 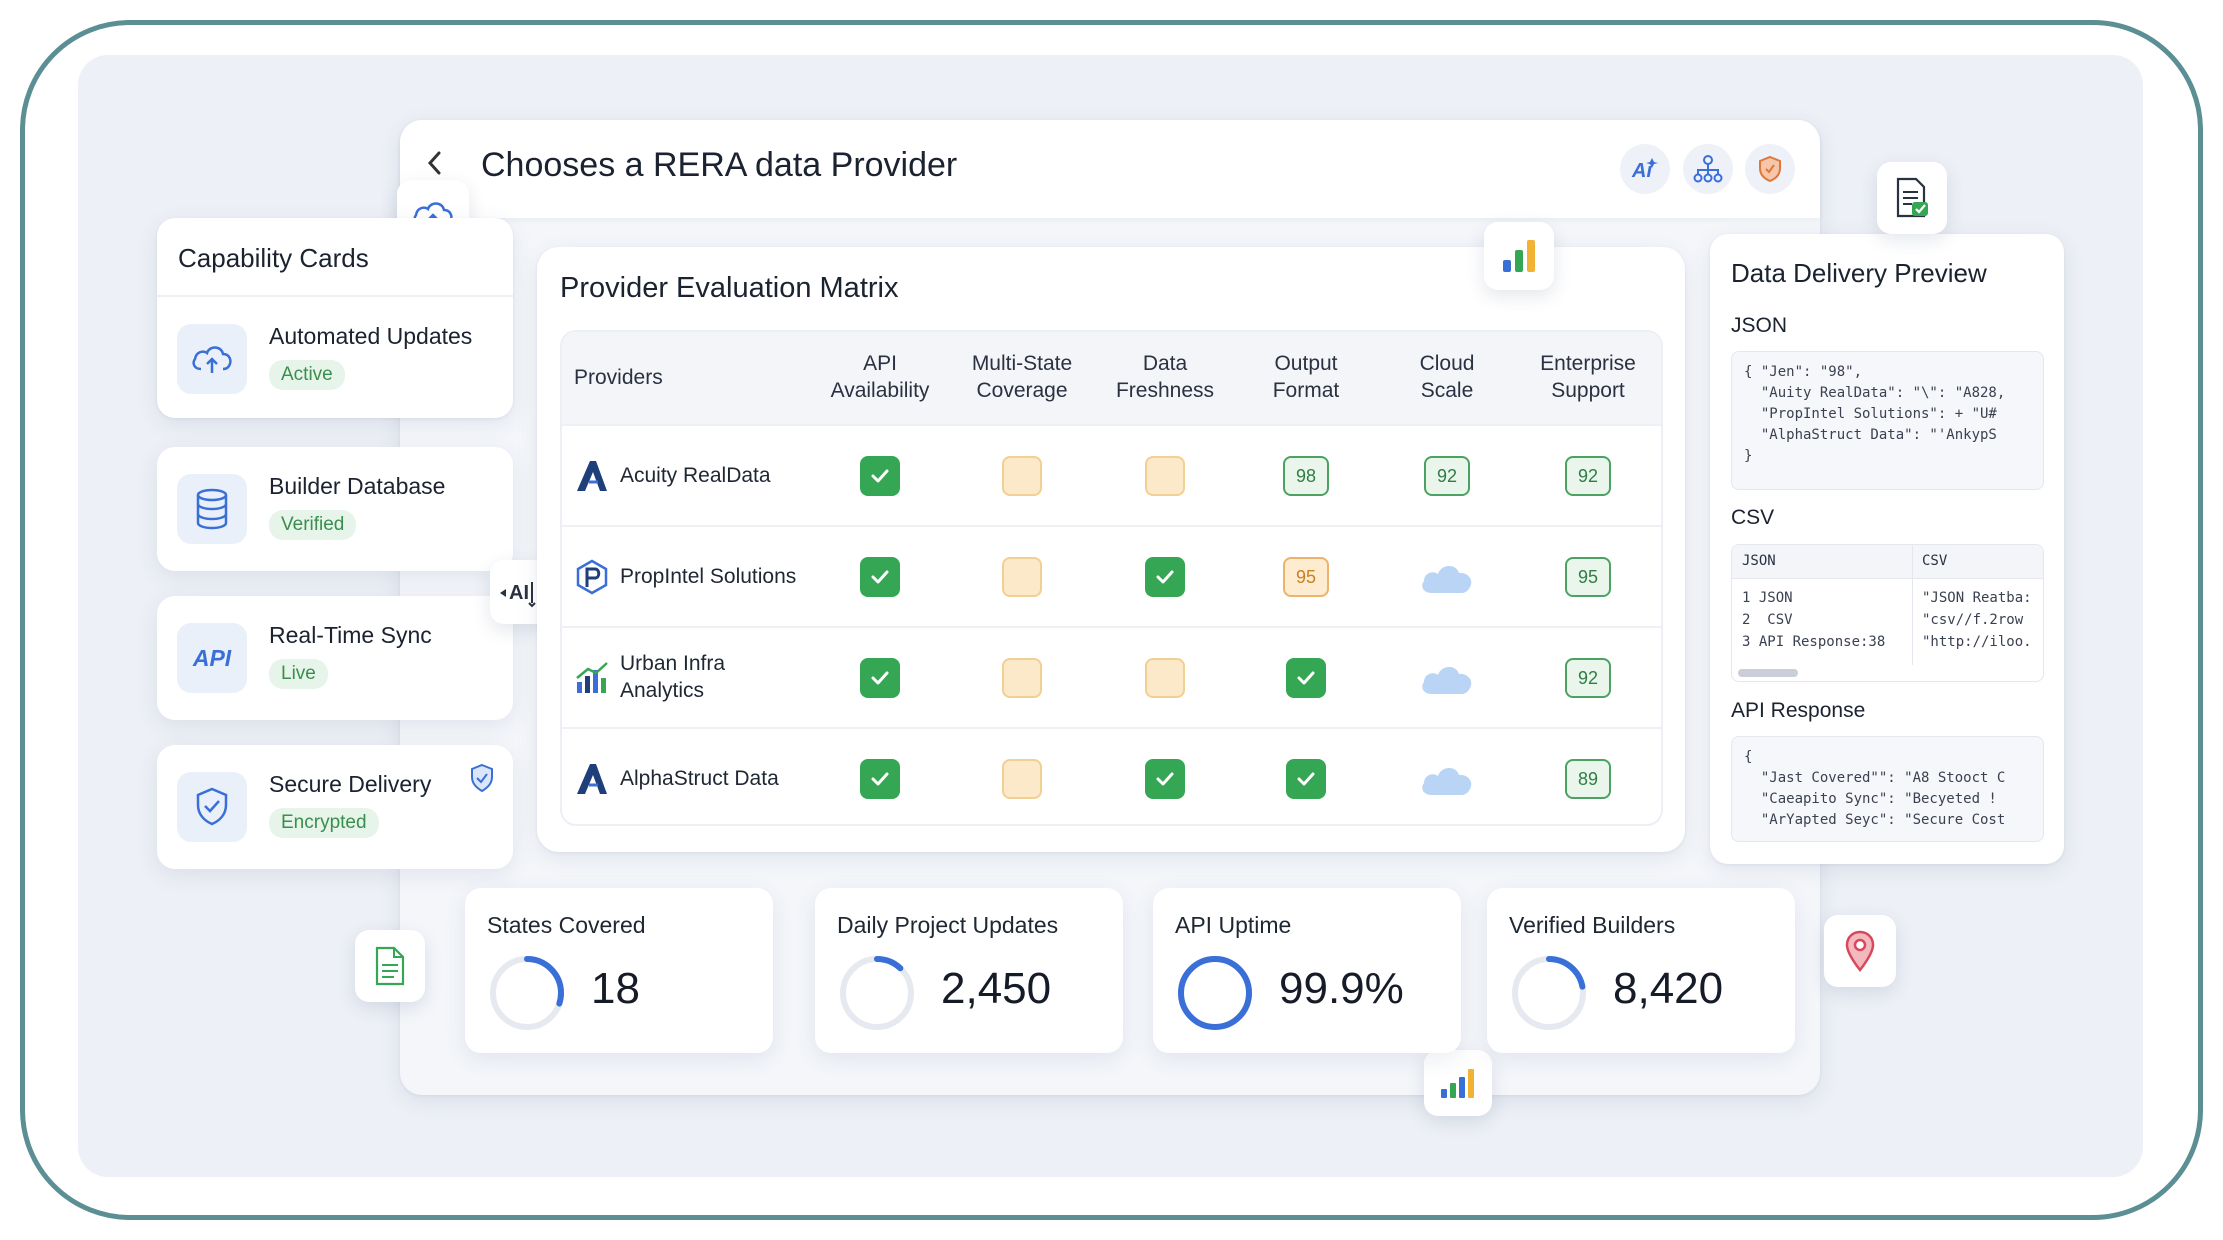 What do you see at coordinates (519, 593) in the screenshot?
I see `ai-floating-text: AI` at bounding box center [519, 593].